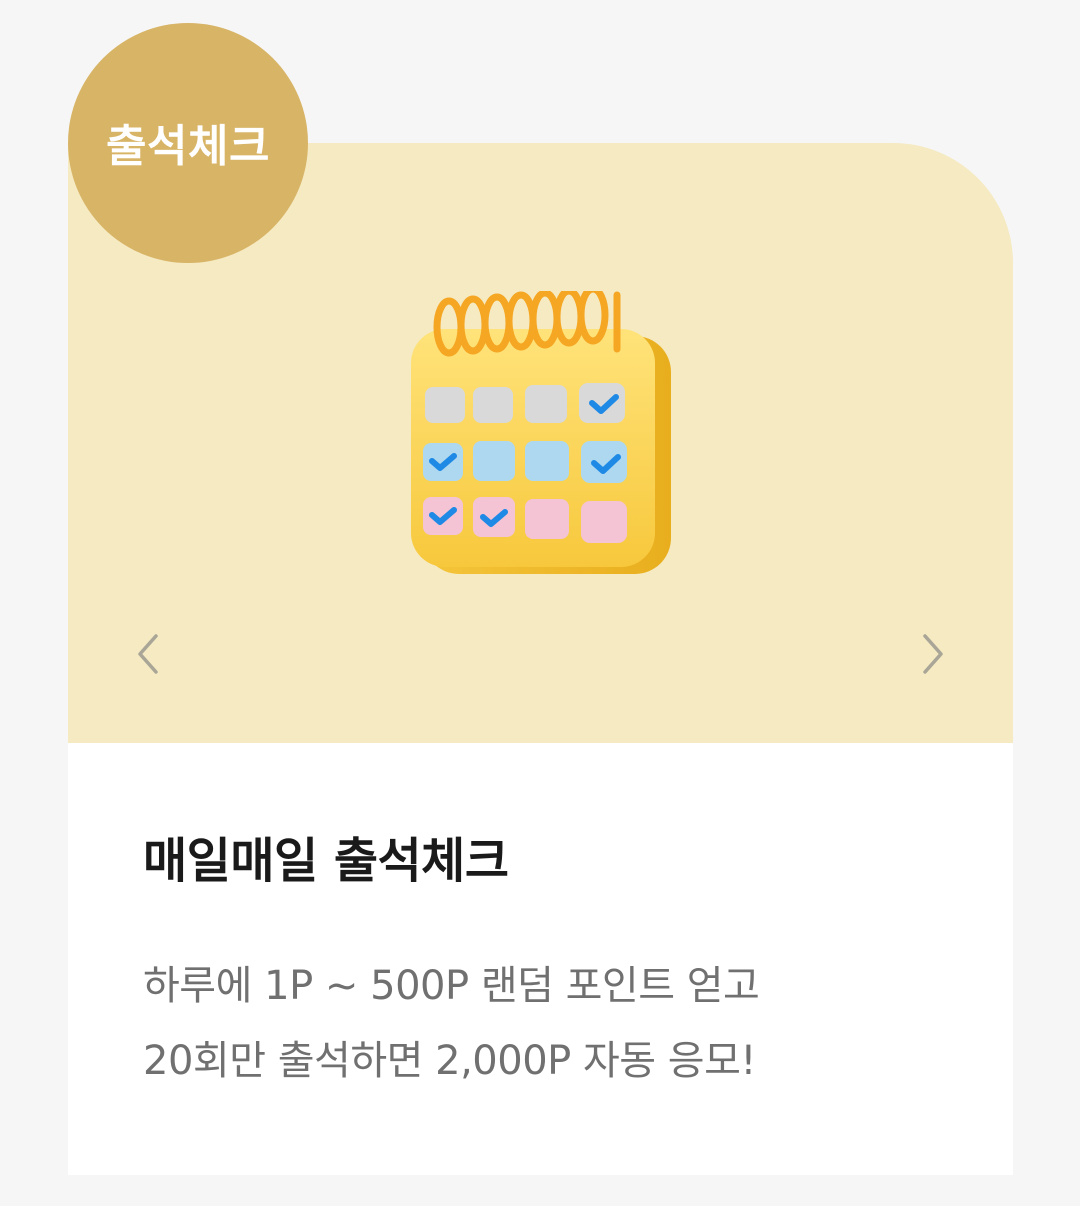  I want to click on badge-label: 출석체크, so click(188, 146).